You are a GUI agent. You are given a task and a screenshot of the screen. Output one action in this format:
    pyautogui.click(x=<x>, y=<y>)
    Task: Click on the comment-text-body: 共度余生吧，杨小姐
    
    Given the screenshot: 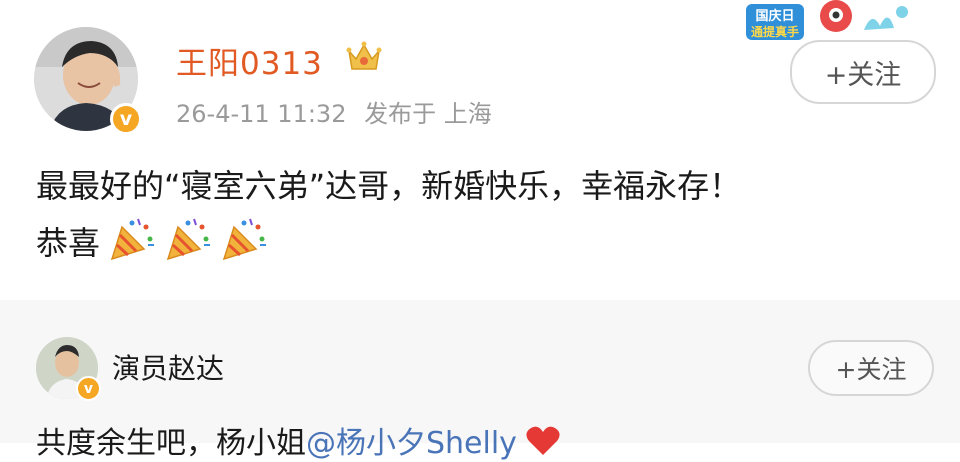 What is the action you would take?
    pyautogui.click(x=171, y=443)
    